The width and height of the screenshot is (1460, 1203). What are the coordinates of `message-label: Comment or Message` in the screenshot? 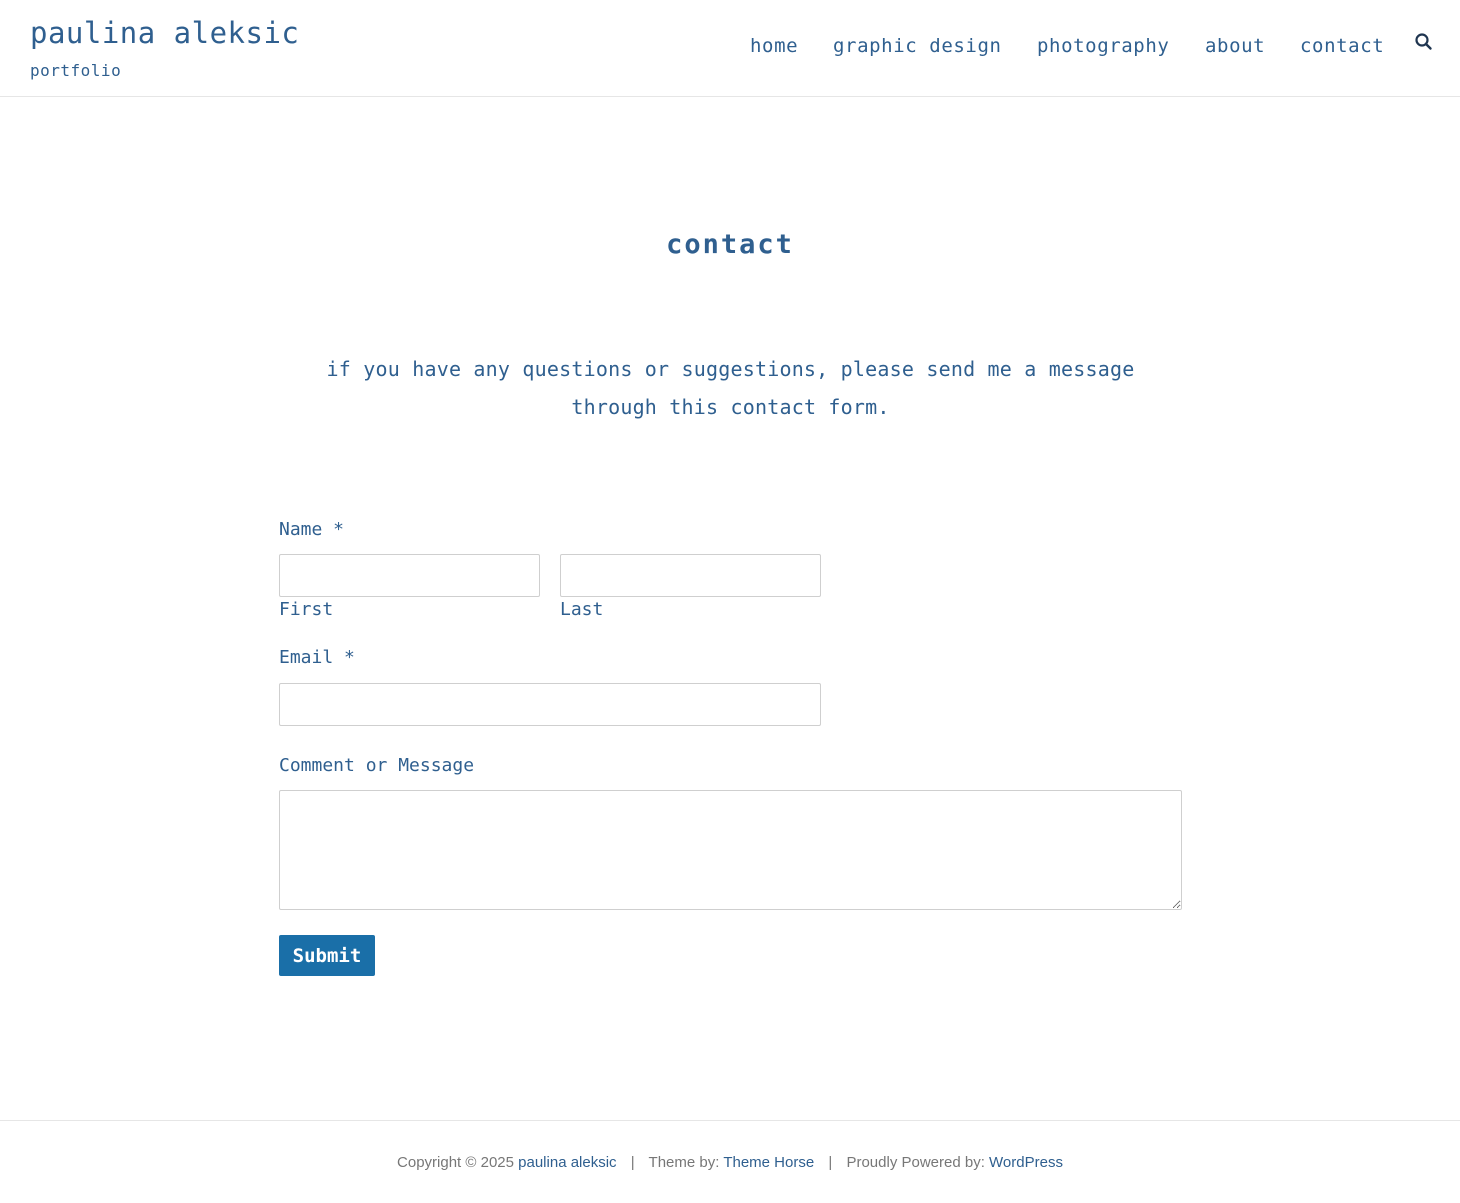 It's located at (377, 765).